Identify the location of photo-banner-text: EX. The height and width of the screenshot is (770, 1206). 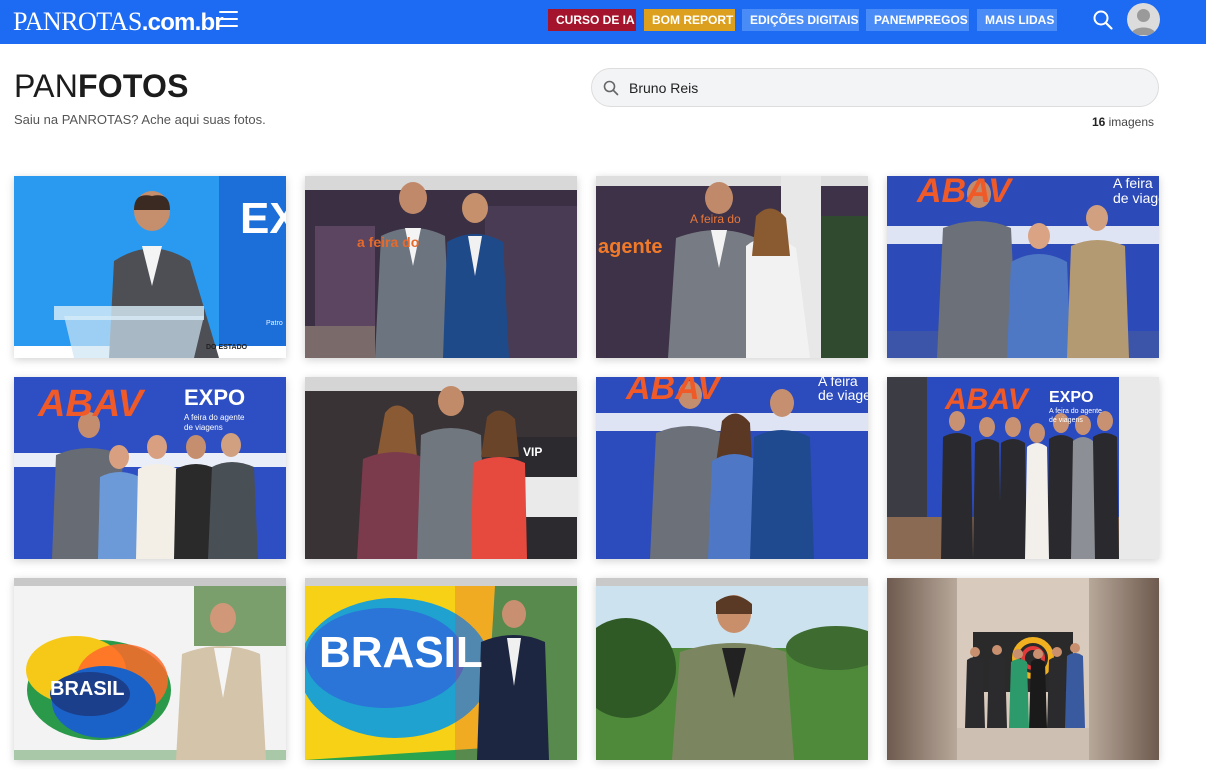
(263, 218).